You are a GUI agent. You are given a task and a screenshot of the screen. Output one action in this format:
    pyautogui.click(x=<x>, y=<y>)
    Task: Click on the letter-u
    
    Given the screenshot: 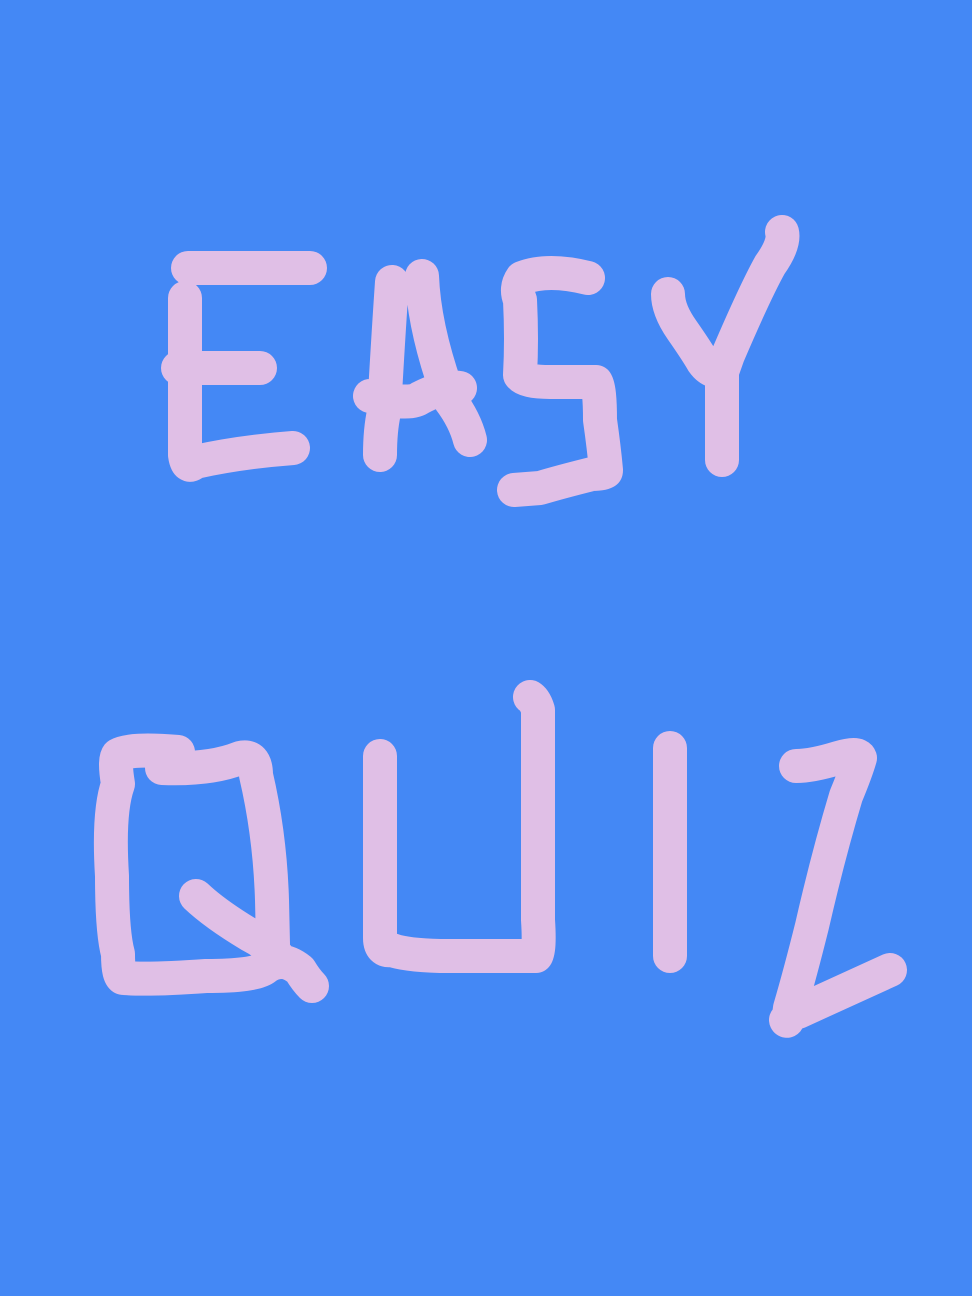 What is the action you would take?
    pyautogui.click(x=459, y=826)
    